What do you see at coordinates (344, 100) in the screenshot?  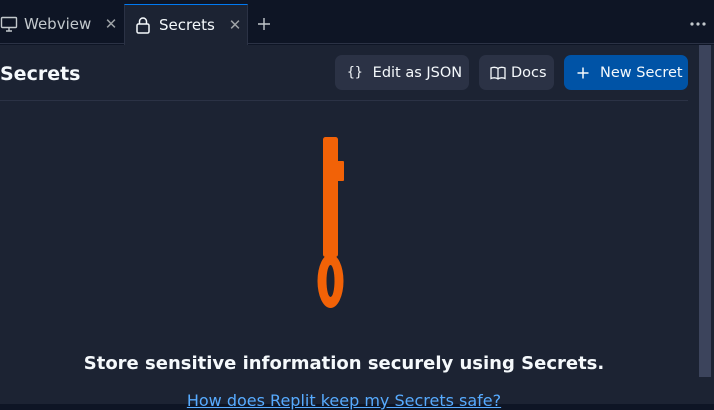 I see `header-divider` at bounding box center [344, 100].